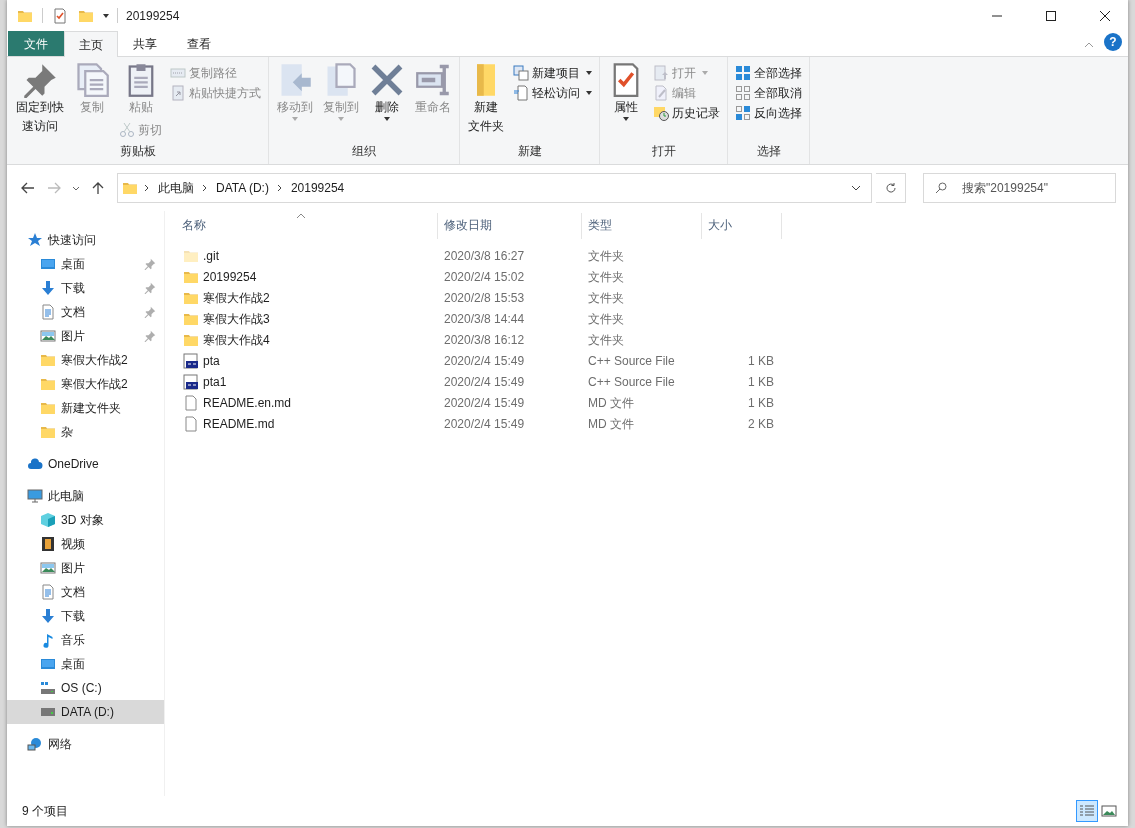 The height and width of the screenshot is (828, 1135). Describe the element at coordinates (48, 312) in the screenshot. I see `document-icon` at that location.